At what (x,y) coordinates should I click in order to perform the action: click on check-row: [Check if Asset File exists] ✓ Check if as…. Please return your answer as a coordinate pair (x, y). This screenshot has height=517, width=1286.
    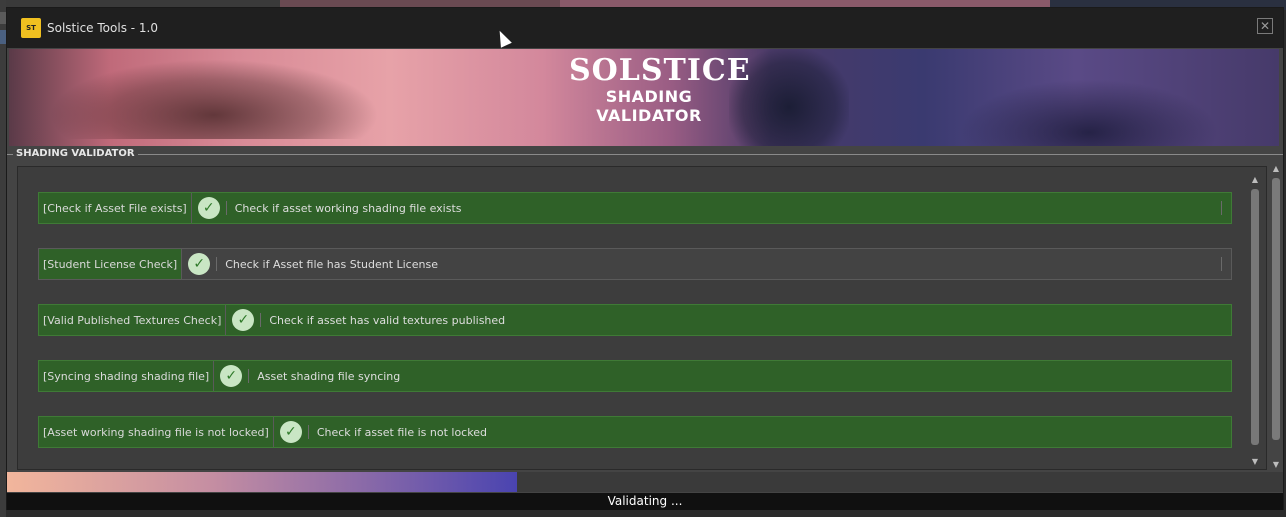
    Looking at the image, I should click on (635, 208).